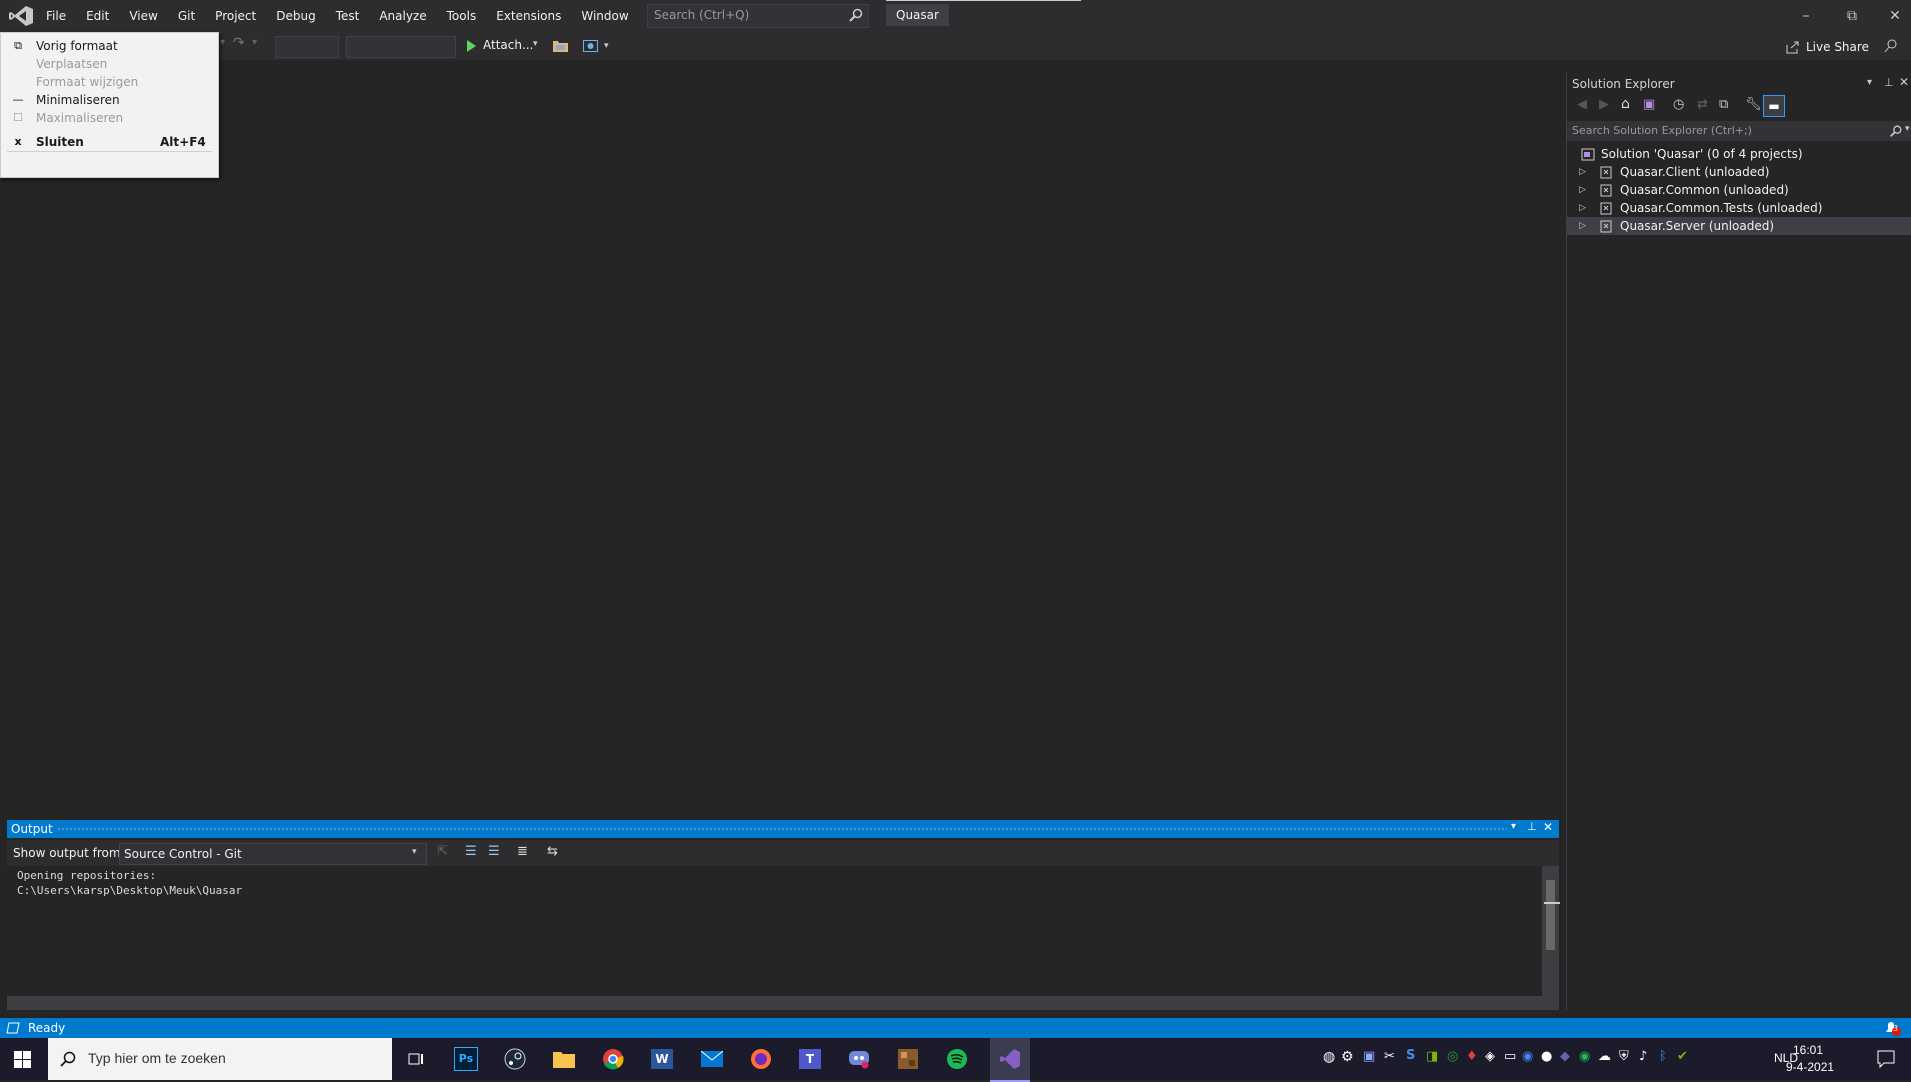 Image resolution: width=1911 pixels, height=1082 pixels. What do you see at coordinates (1753, 104) in the screenshot?
I see `properties-wrench-icon: 🔧︎` at bounding box center [1753, 104].